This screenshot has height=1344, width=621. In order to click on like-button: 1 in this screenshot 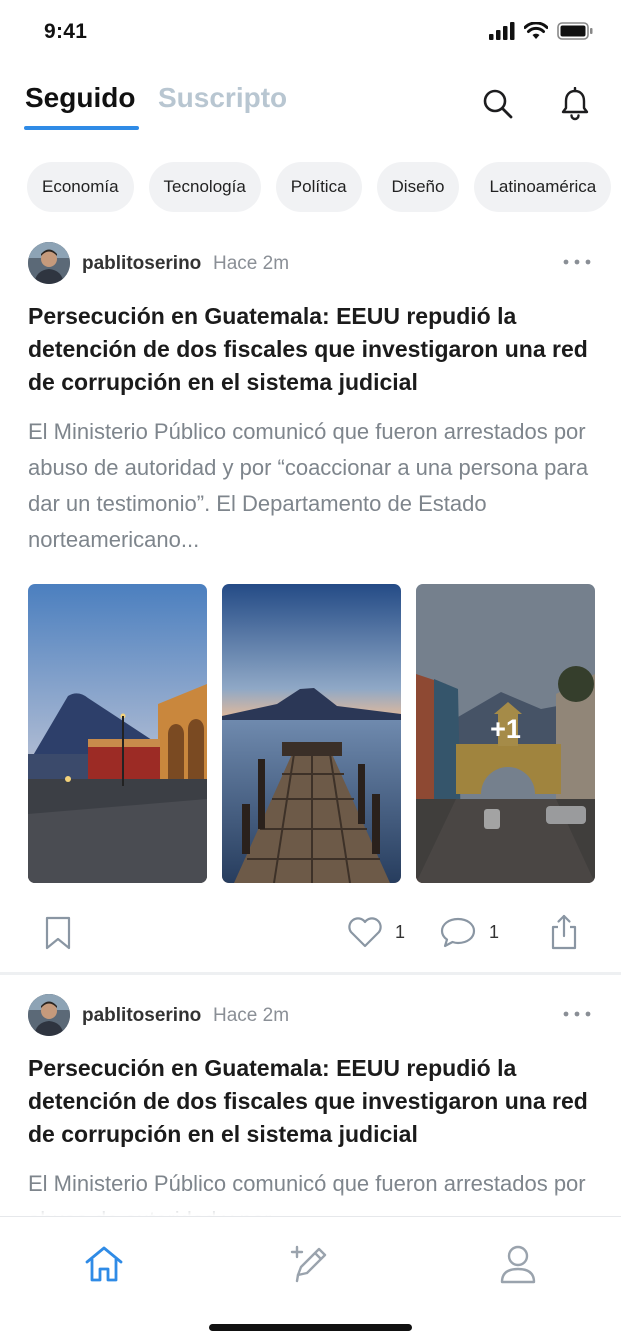, I will do `click(376, 932)`.